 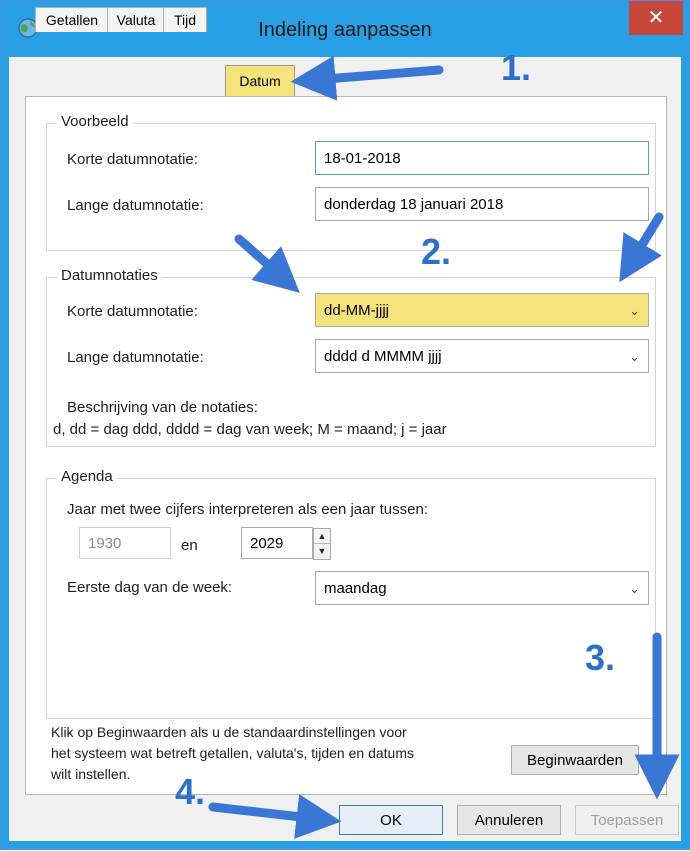 What do you see at coordinates (132, 159) in the screenshot?
I see `example-short-label: Korte datumnotatie:` at bounding box center [132, 159].